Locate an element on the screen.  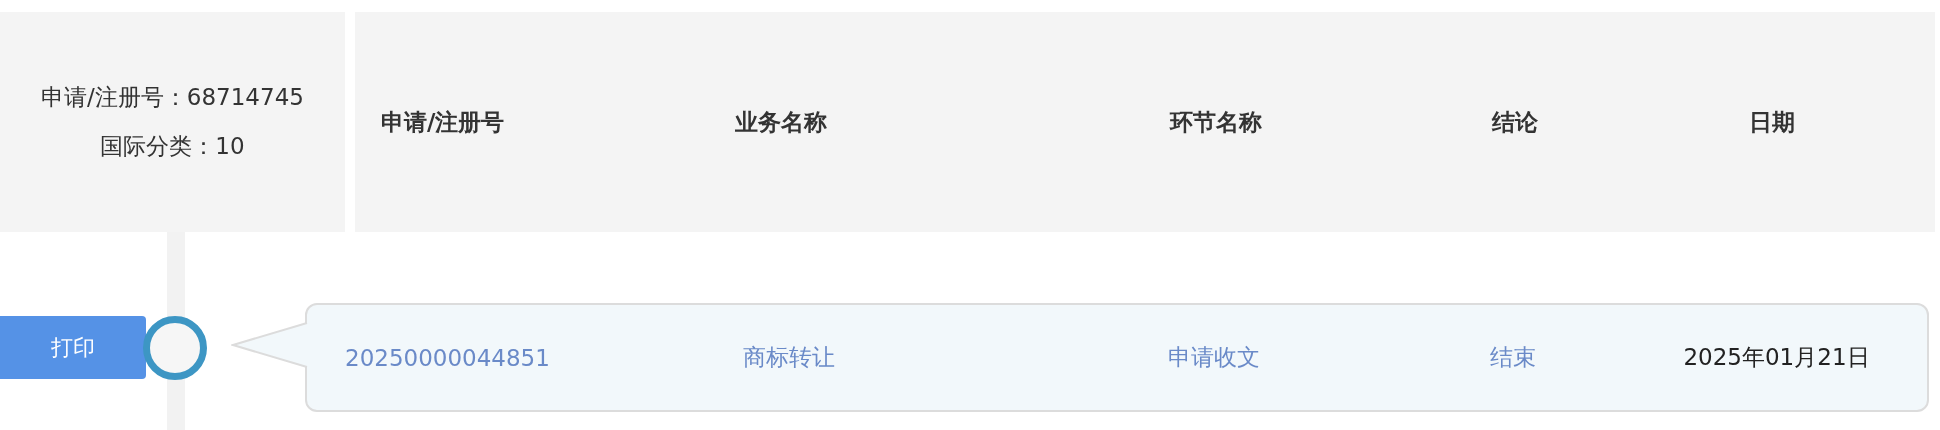
column-header: 环节名称 is located at coordinates (1216, 122).